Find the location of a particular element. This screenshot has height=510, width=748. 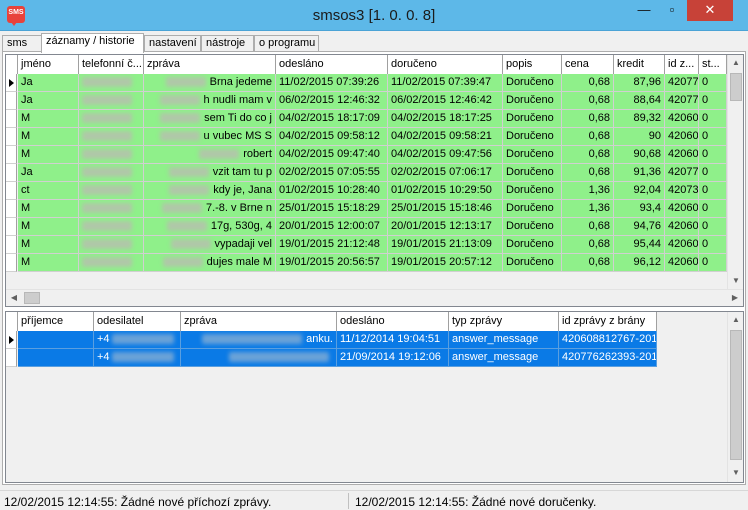

cell-message: kdy je, Jana is located at coordinates (210, 191).